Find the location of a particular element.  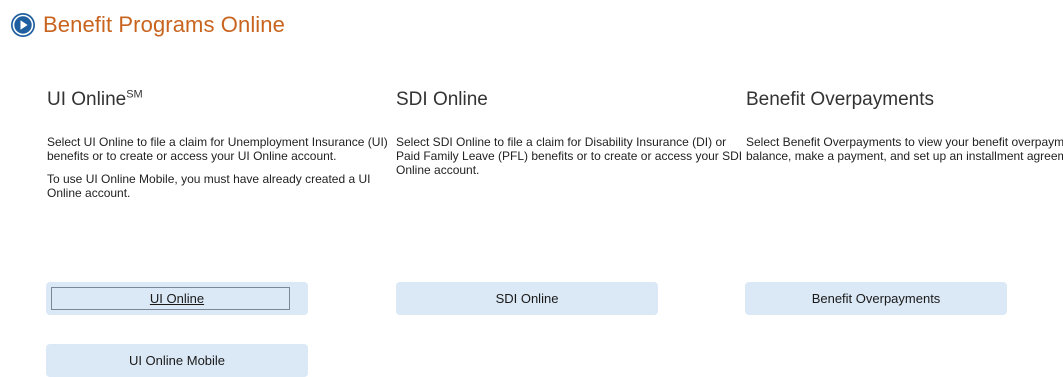

page-header: Benefit Programs Online is located at coordinates (147, 25).